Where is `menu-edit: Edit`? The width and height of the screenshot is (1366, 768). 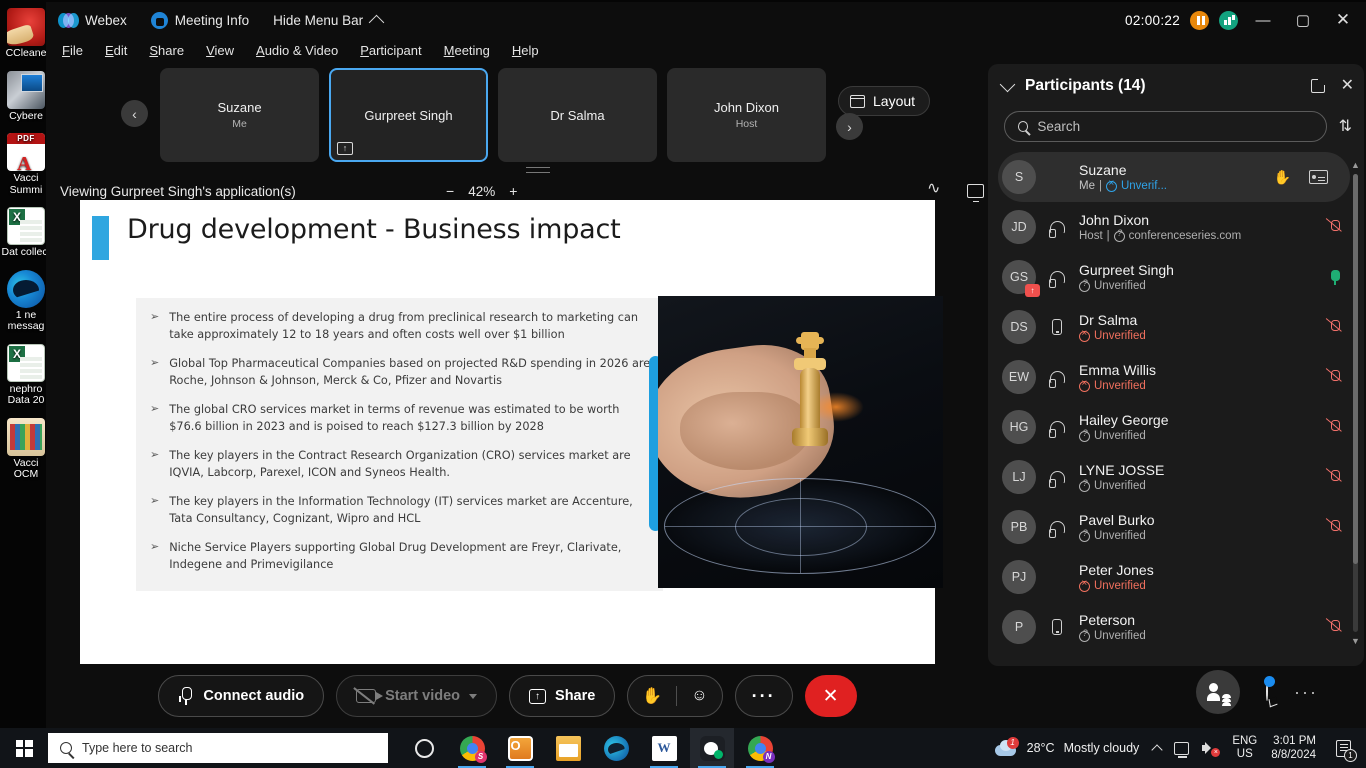 menu-edit: Edit is located at coordinates (116, 50).